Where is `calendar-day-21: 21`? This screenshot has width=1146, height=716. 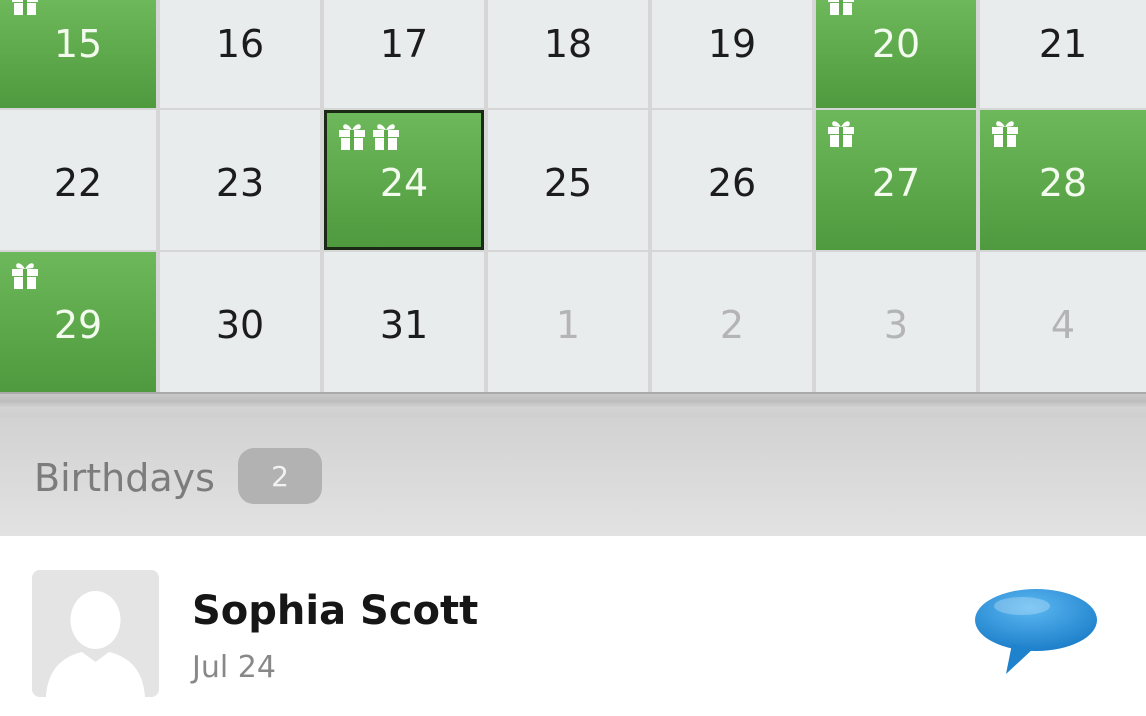 calendar-day-21: 21 is located at coordinates (1063, 54).